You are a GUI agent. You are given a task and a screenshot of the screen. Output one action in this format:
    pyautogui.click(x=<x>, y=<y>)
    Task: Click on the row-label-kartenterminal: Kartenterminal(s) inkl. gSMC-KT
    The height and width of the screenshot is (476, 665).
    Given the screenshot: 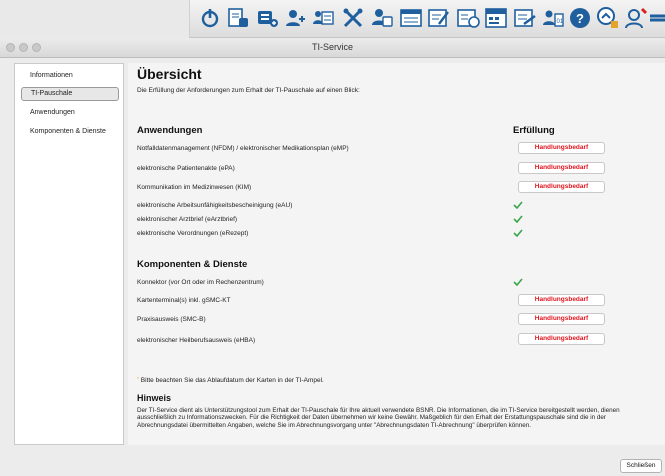 What is the action you would take?
    pyautogui.click(x=184, y=300)
    